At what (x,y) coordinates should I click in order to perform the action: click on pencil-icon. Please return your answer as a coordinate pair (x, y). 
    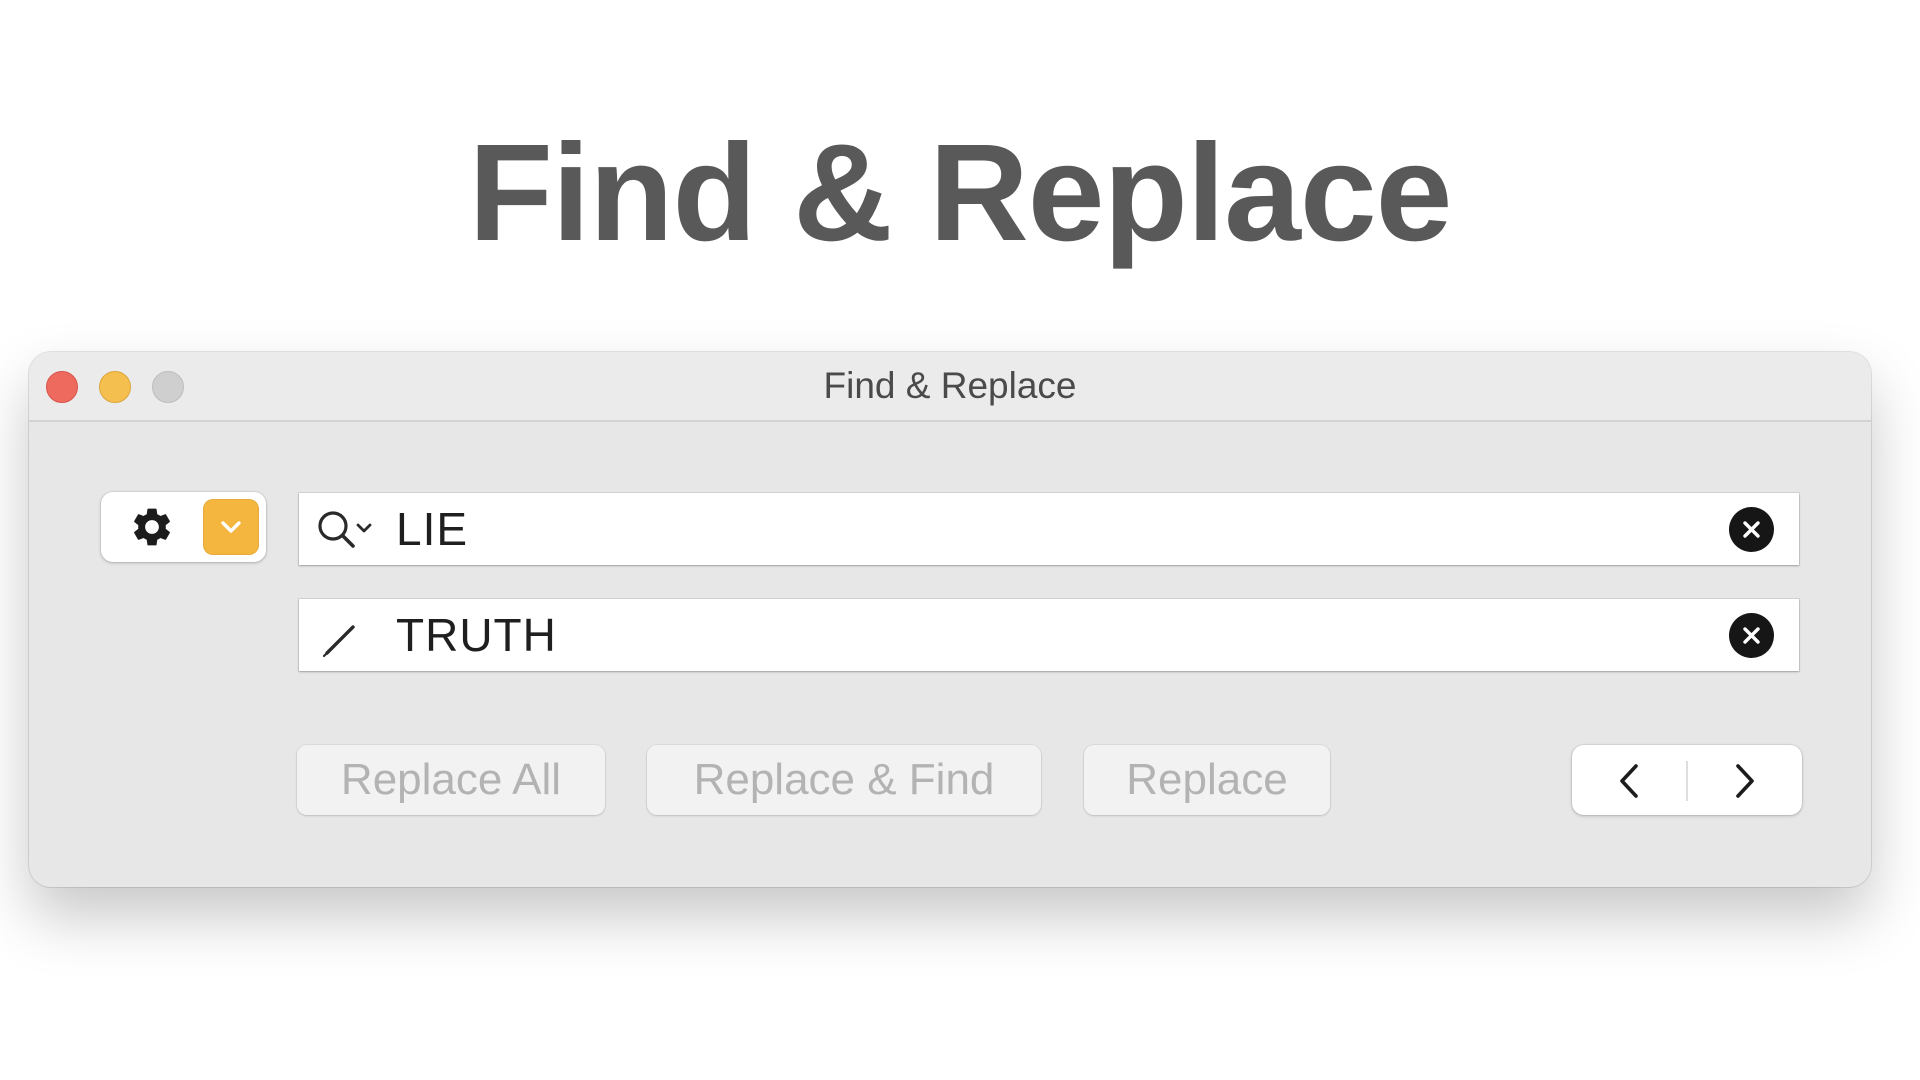
    Looking at the image, I should click on (338, 641).